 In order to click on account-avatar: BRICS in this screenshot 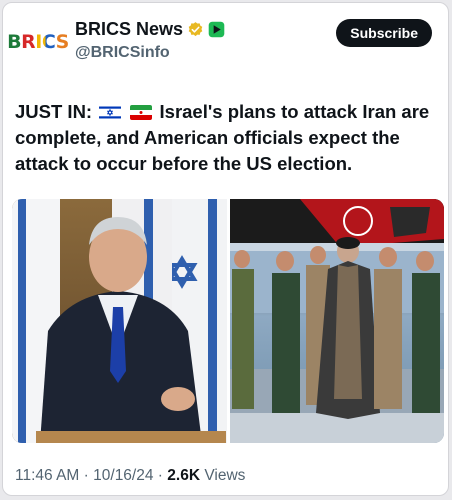, I will do `click(38, 42)`.